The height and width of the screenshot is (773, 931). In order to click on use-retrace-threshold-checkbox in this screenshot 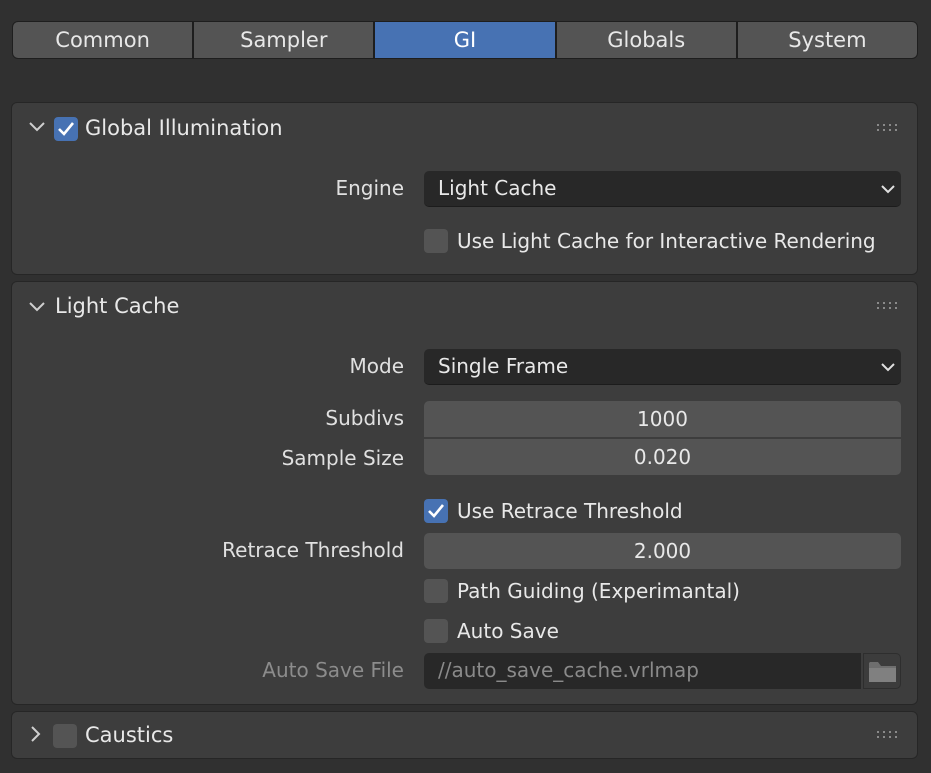, I will do `click(436, 511)`.